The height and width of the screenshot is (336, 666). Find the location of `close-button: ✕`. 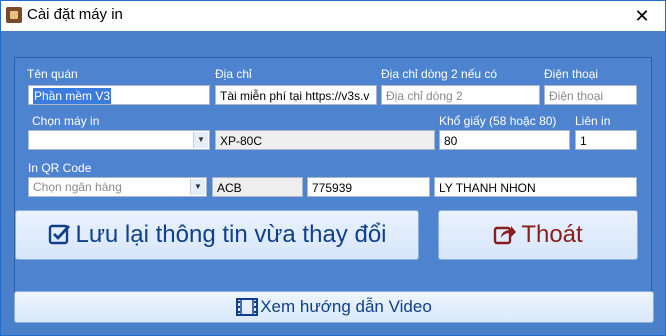

close-button: ✕ is located at coordinates (642, 16).